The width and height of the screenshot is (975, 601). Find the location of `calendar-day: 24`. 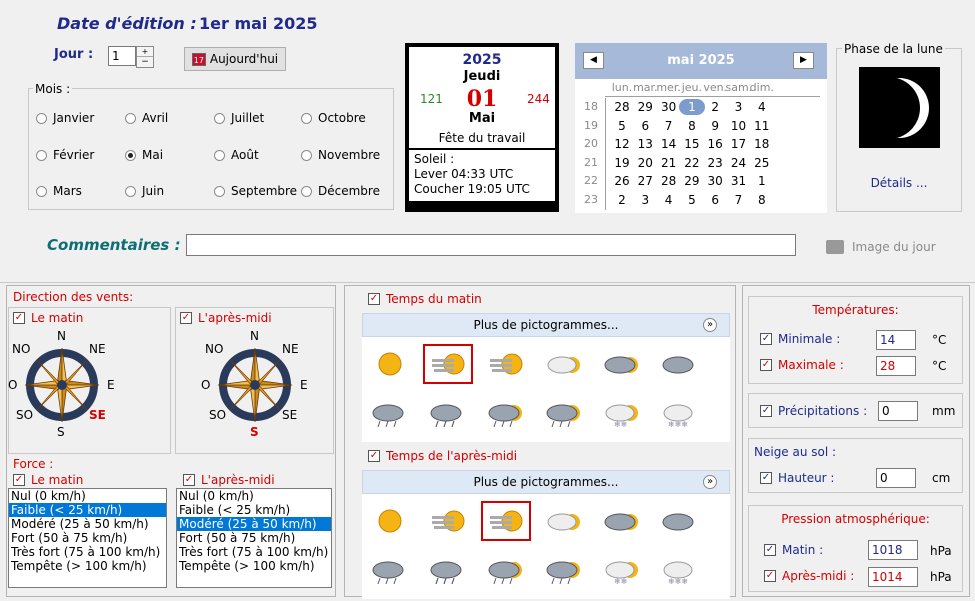

calendar-day: 24 is located at coordinates (739, 163).